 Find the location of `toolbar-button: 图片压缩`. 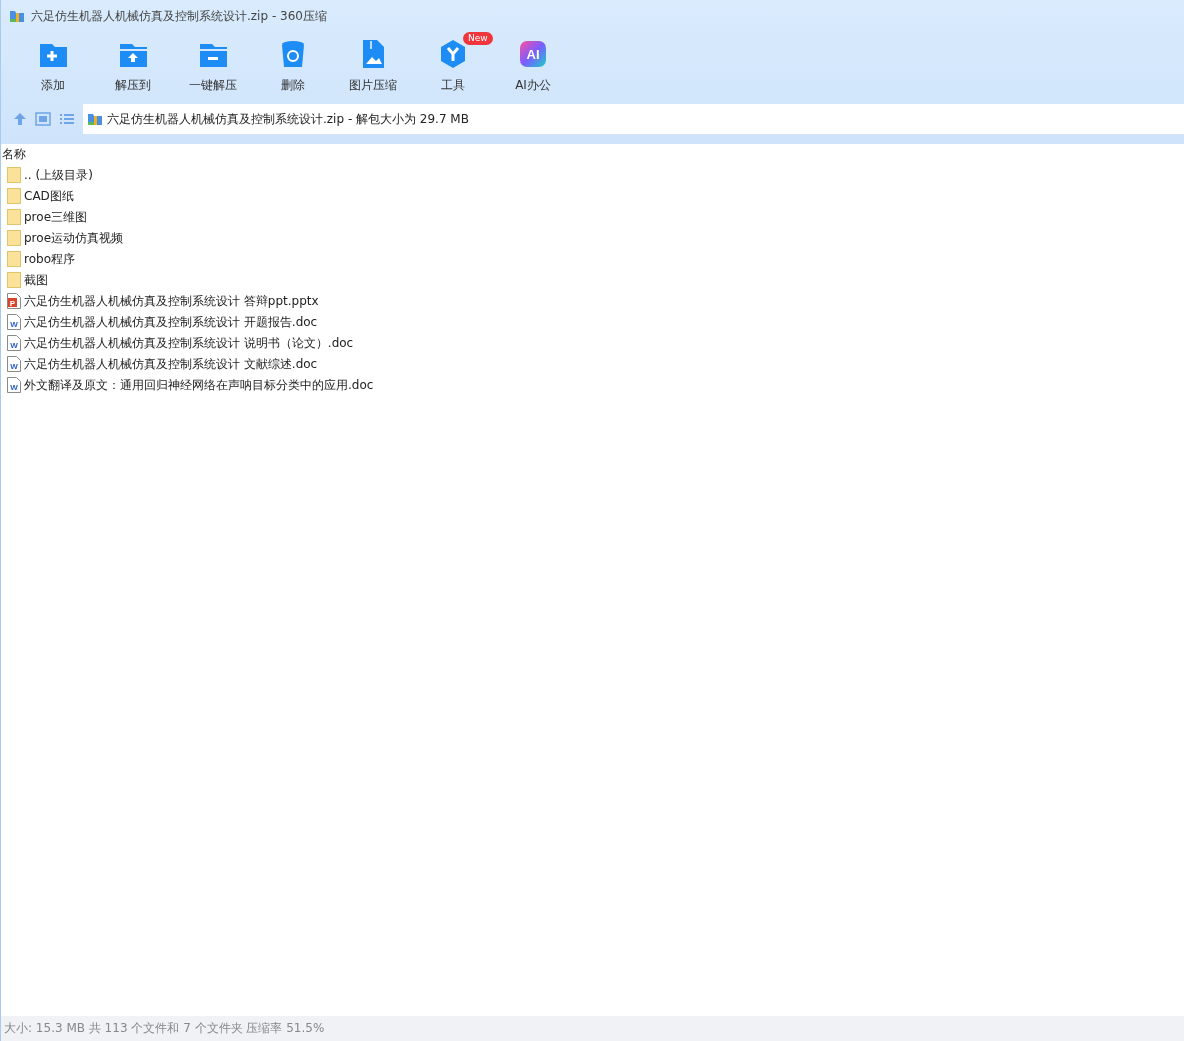

toolbar-button: 图片压缩 is located at coordinates (373, 63).